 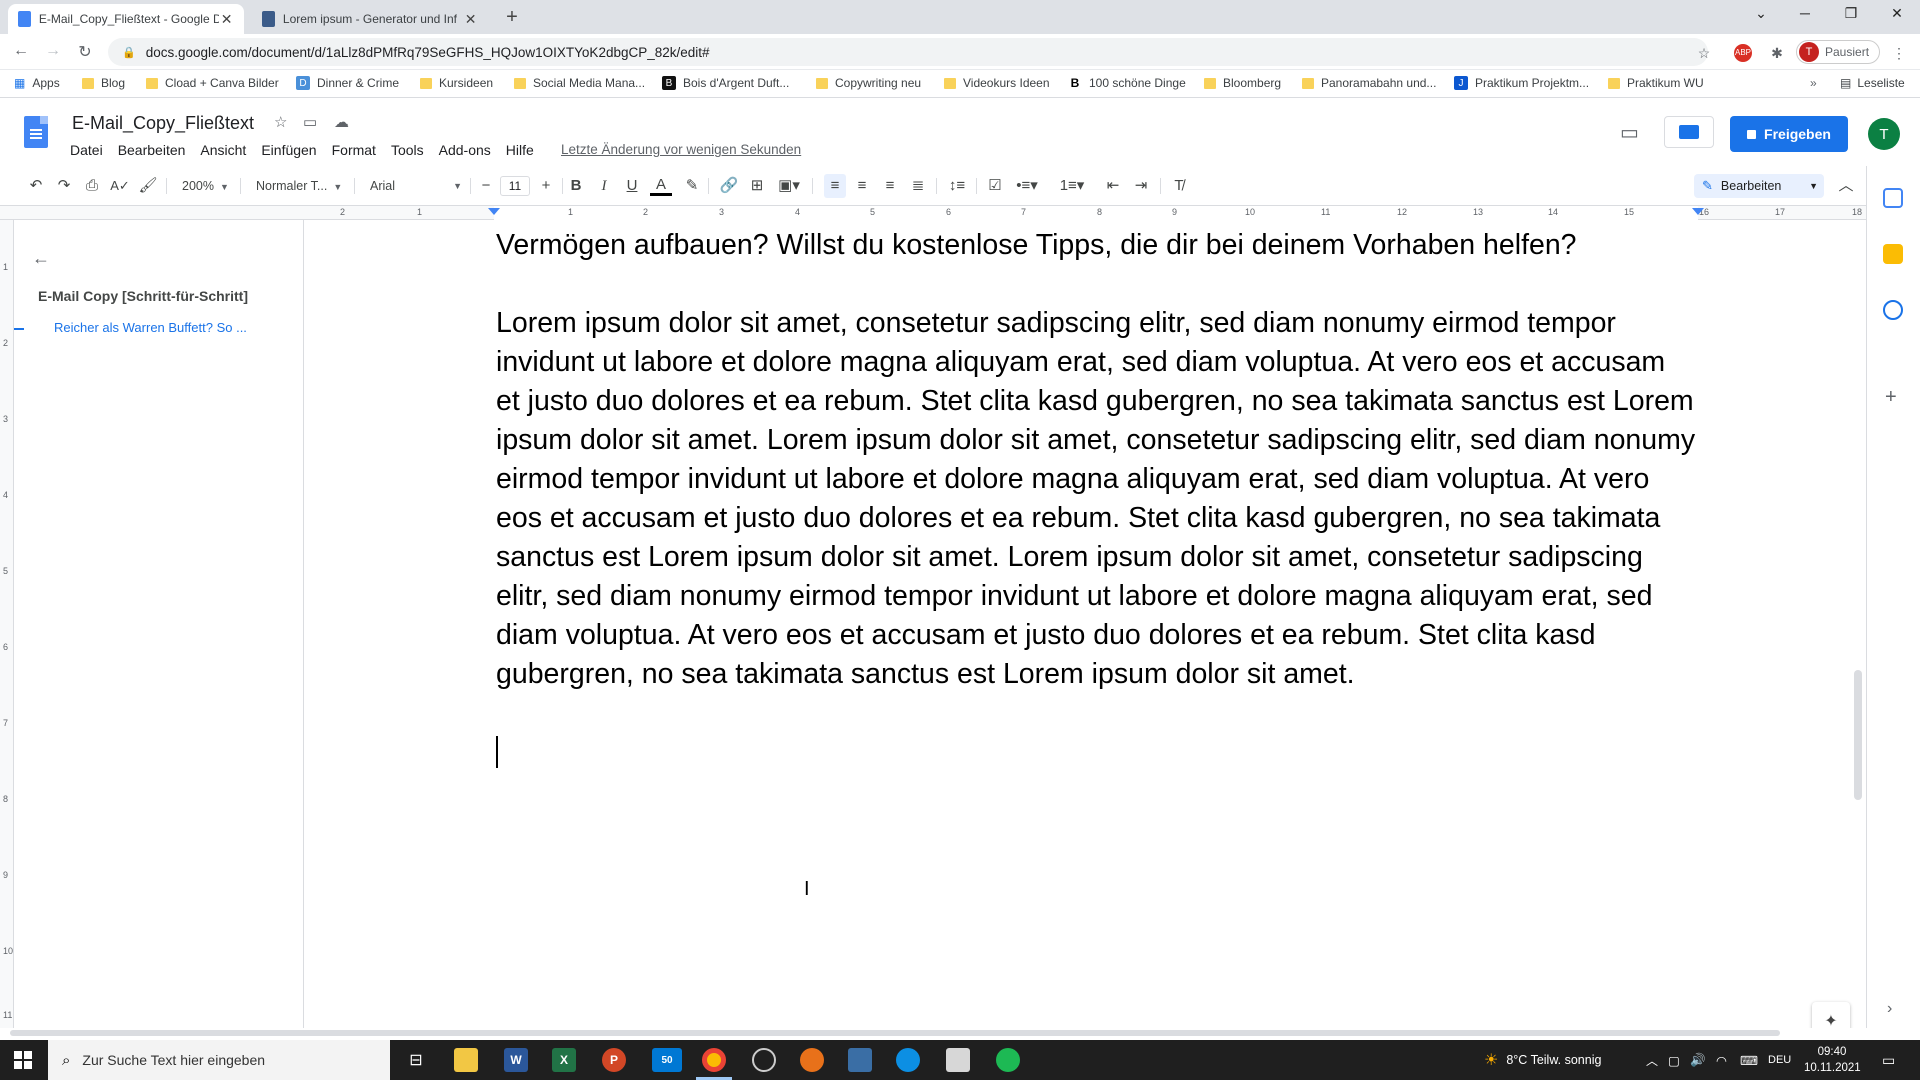 What do you see at coordinates (1689, 132) in the screenshot?
I see `present-button` at bounding box center [1689, 132].